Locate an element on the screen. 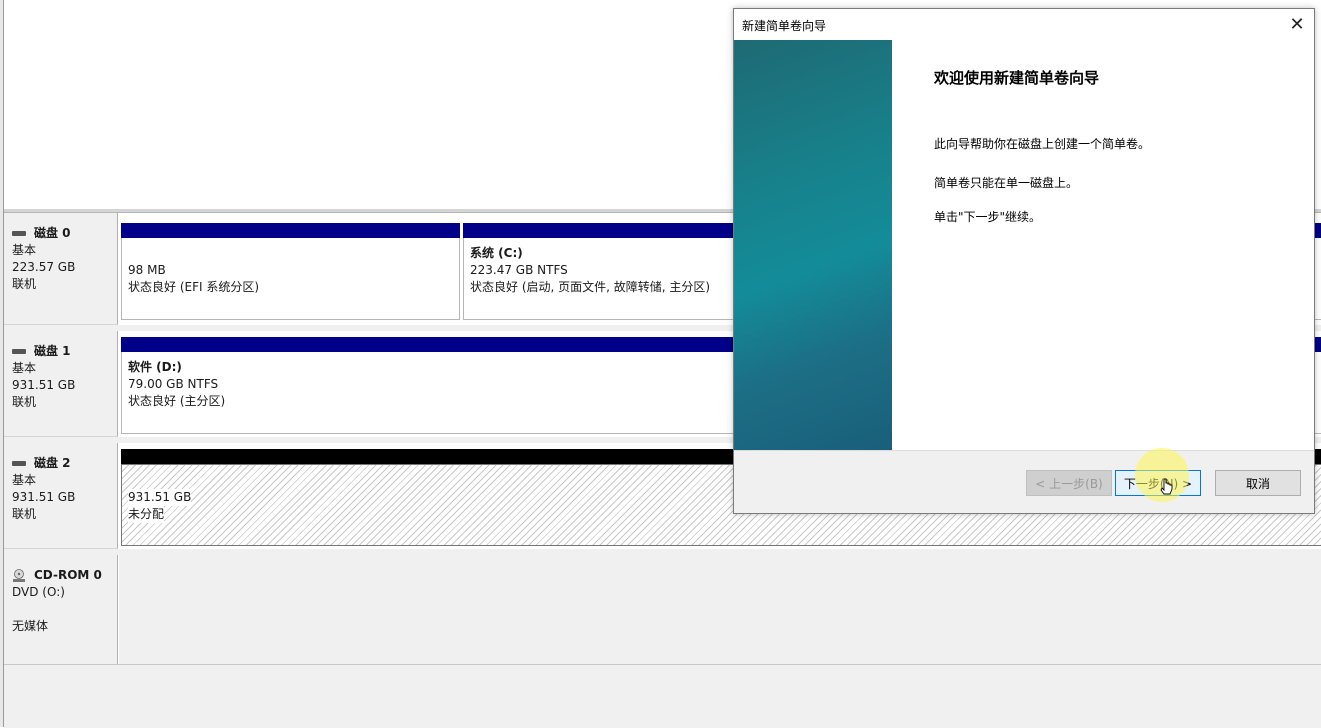  wizard-side-banner is located at coordinates (813, 245).